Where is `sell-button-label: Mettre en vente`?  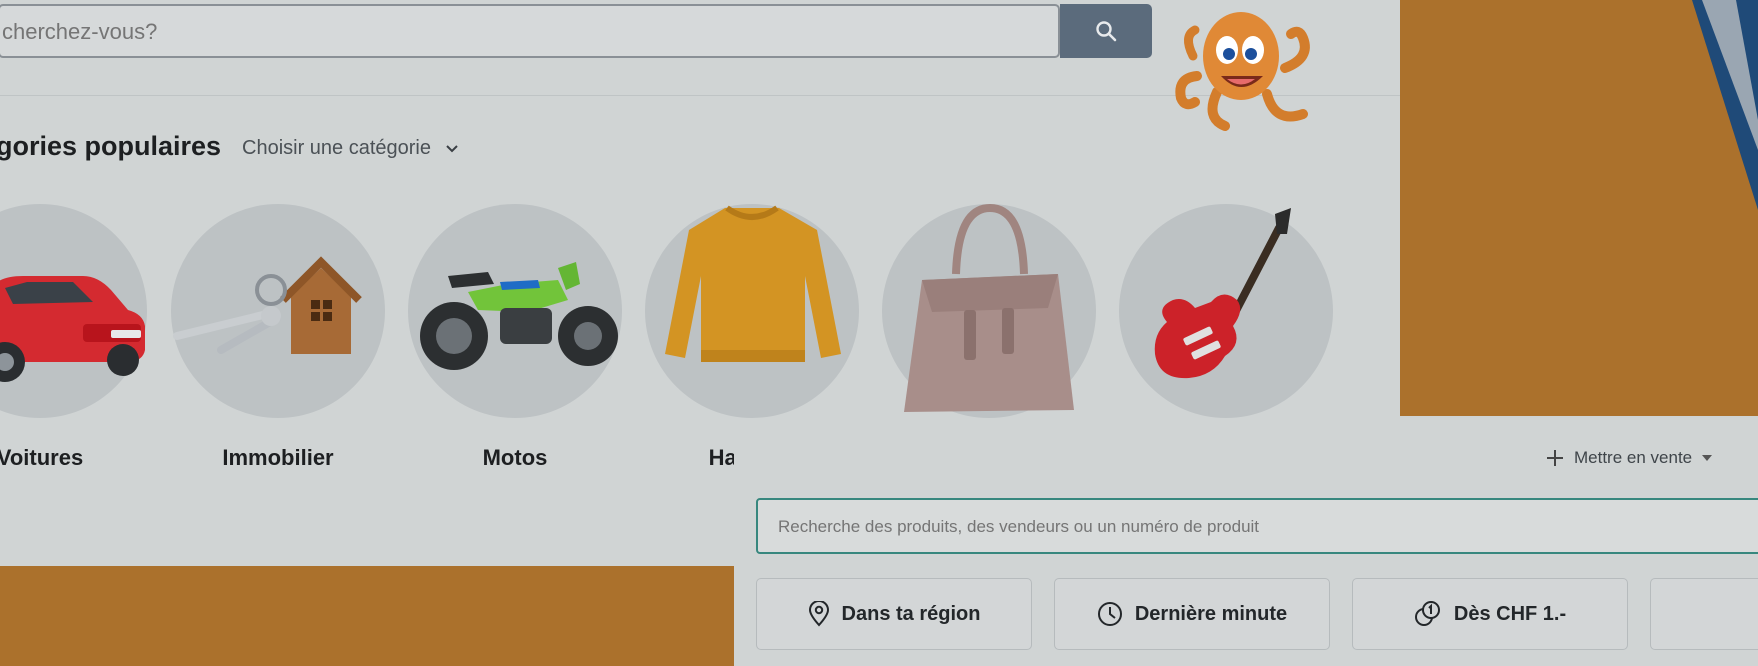
sell-button-label: Mettre en vente is located at coordinates (1633, 457).